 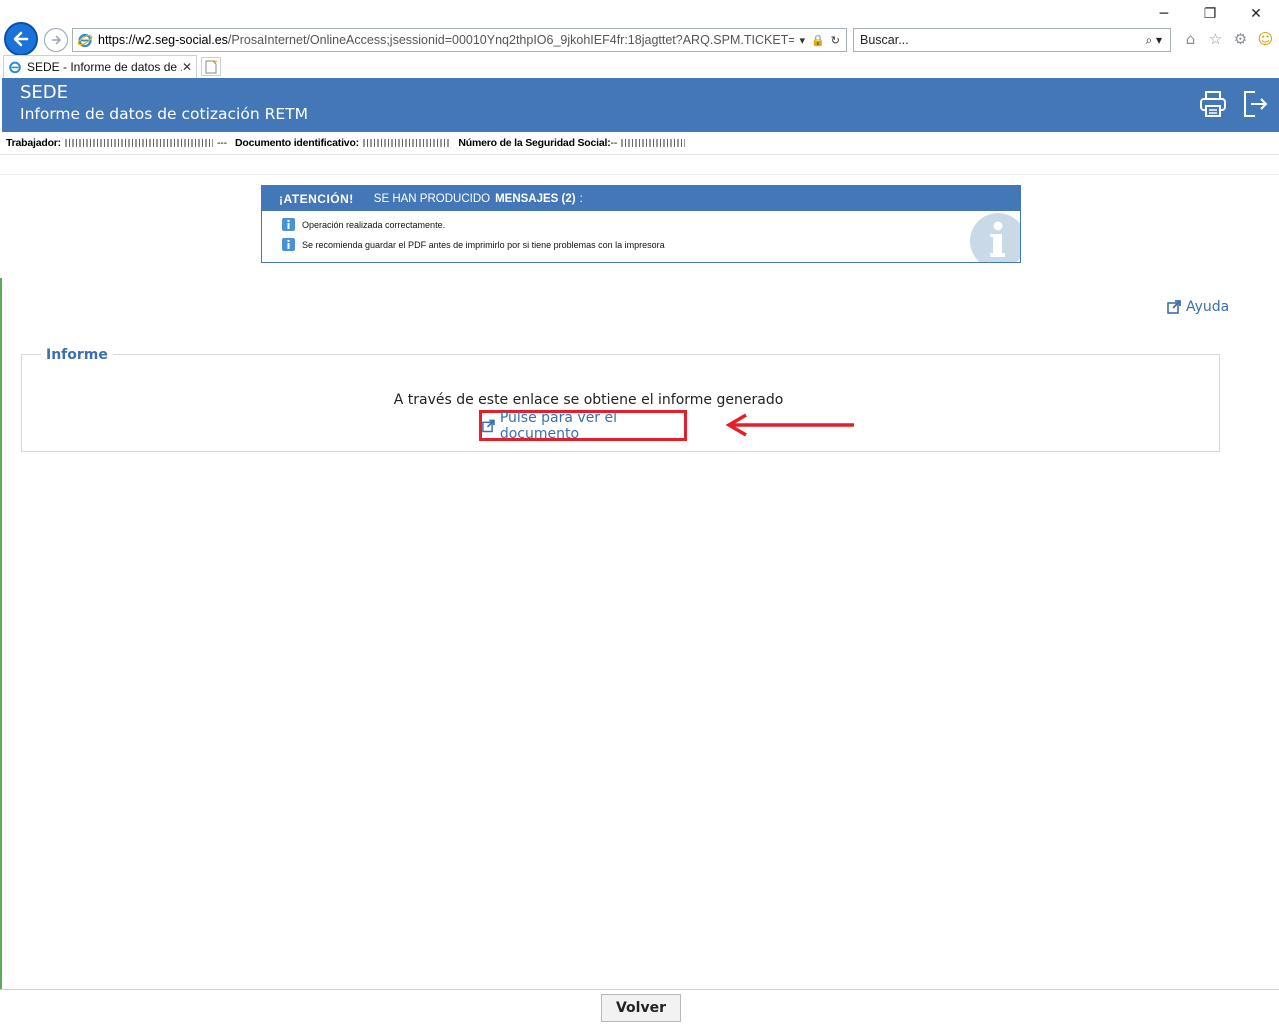 What do you see at coordinates (189, 67) in the screenshot?
I see `close-tab-icon: ✕` at bounding box center [189, 67].